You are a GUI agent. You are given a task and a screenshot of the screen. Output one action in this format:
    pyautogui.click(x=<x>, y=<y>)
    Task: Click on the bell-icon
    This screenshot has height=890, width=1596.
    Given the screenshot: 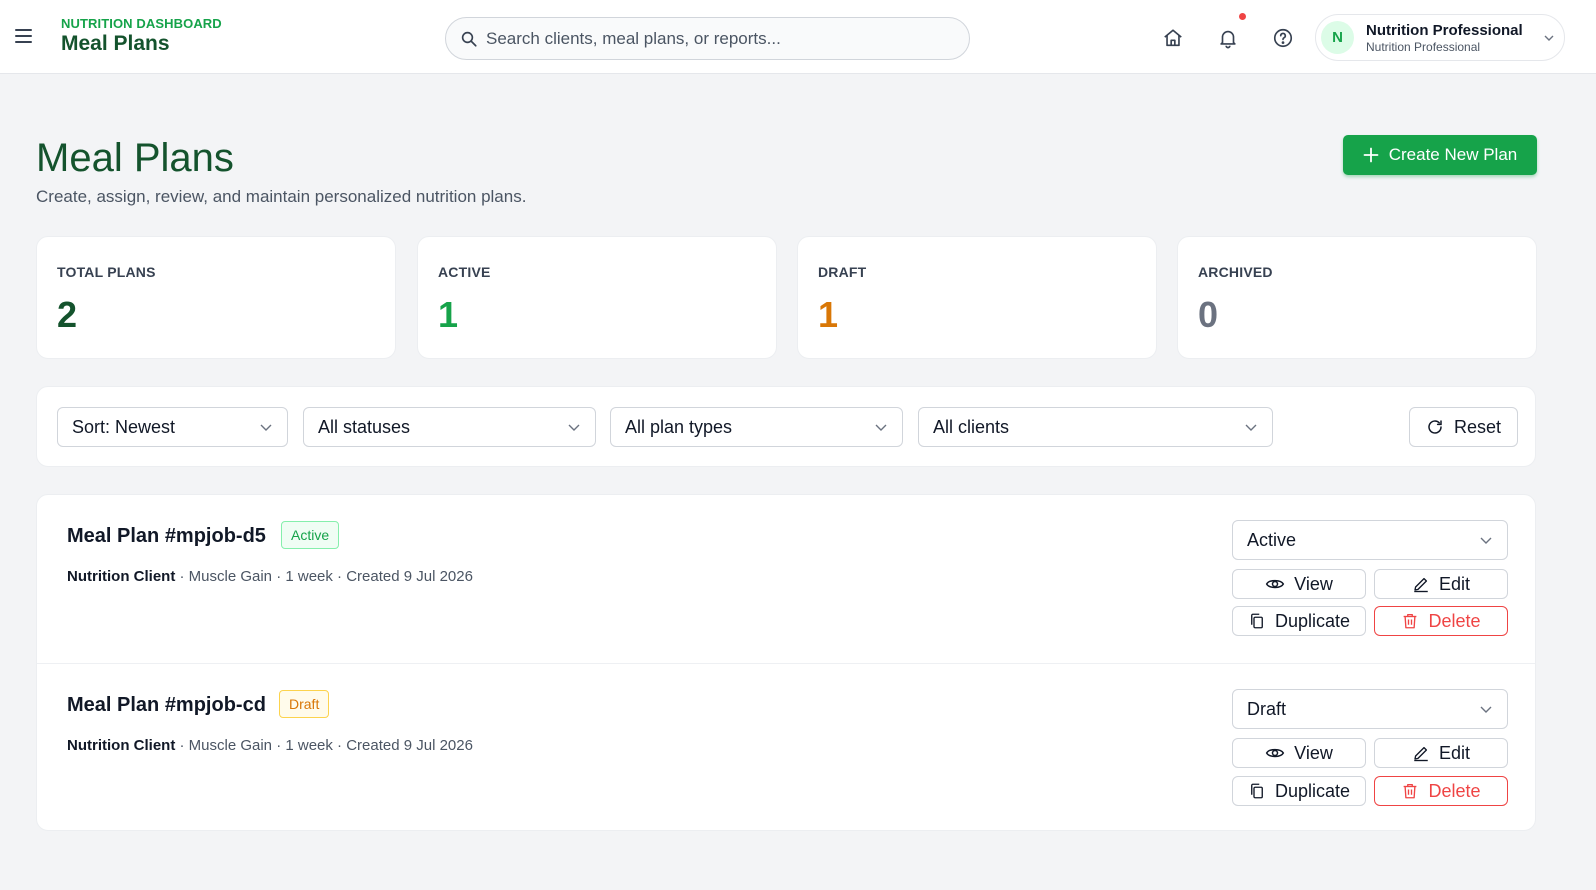 What is the action you would take?
    pyautogui.click(x=1228, y=38)
    